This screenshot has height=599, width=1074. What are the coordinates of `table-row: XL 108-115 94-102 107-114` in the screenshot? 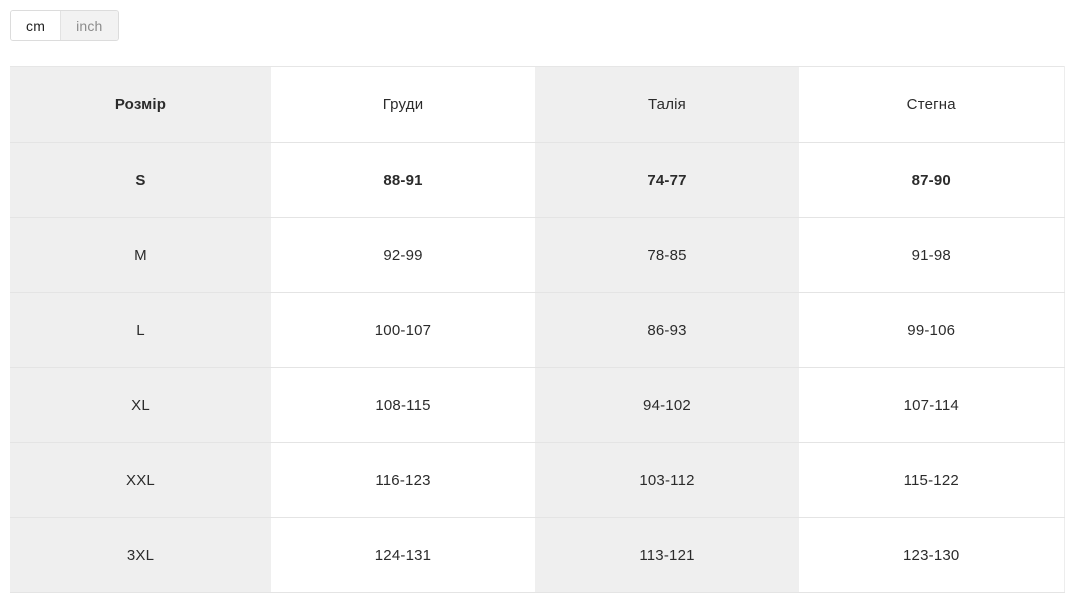 It's located at (537, 405).